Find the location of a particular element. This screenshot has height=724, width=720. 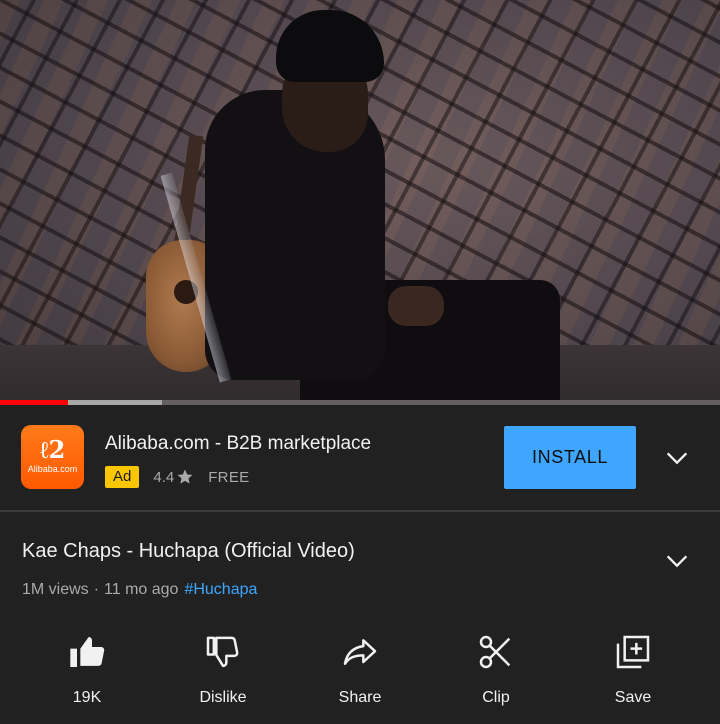

thumbs-up-icon is located at coordinates (87, 652).